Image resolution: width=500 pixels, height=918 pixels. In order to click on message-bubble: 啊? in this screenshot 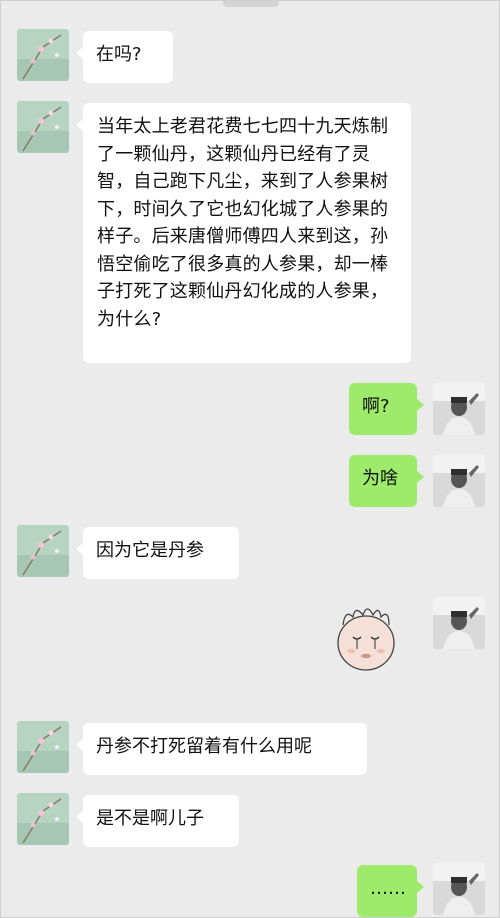, I will do `click(386, 409)`.